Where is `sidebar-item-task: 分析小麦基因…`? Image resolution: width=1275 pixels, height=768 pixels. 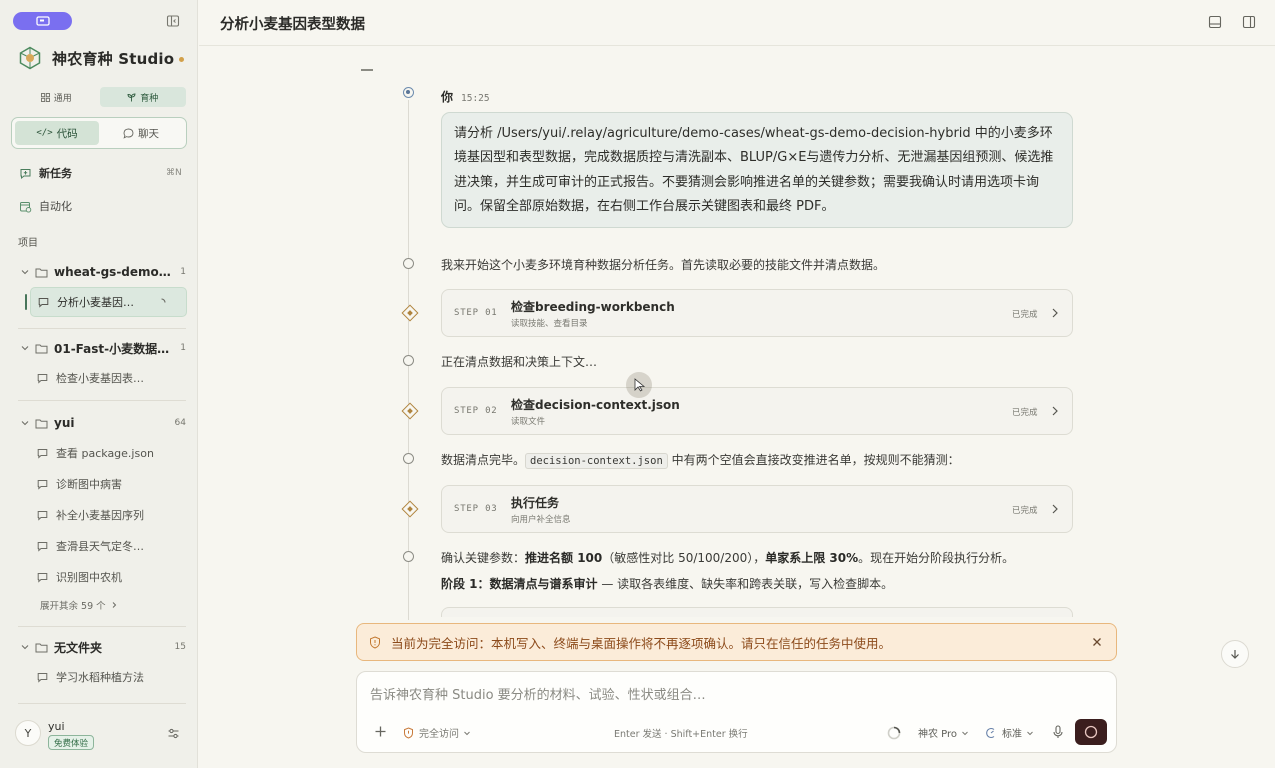 sidebar-item-task: 分析小麦基因… is located at coordinates (108, 302).